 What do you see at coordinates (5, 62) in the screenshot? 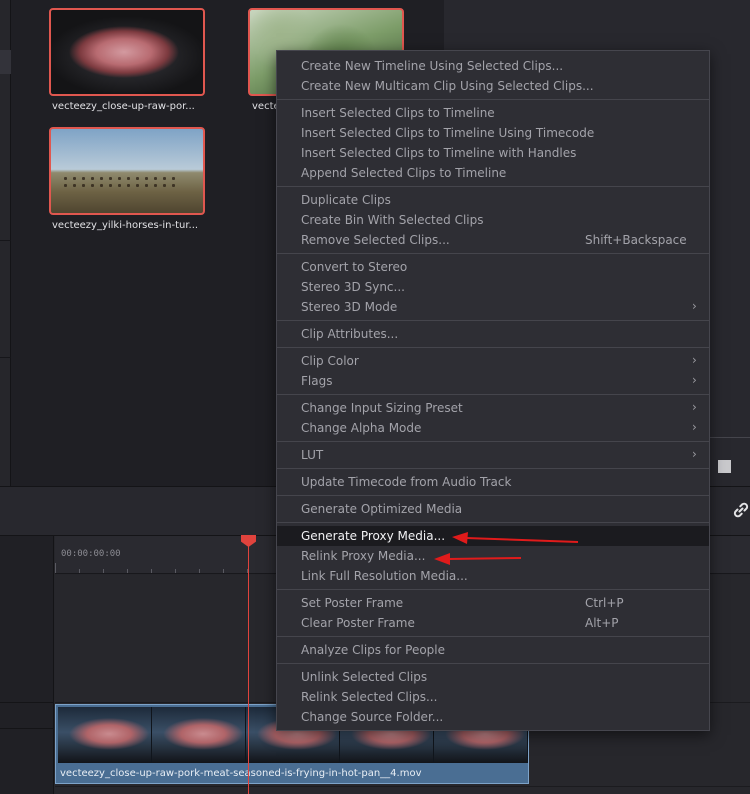
I see `selected-bin` at bounding box center [5, 62].